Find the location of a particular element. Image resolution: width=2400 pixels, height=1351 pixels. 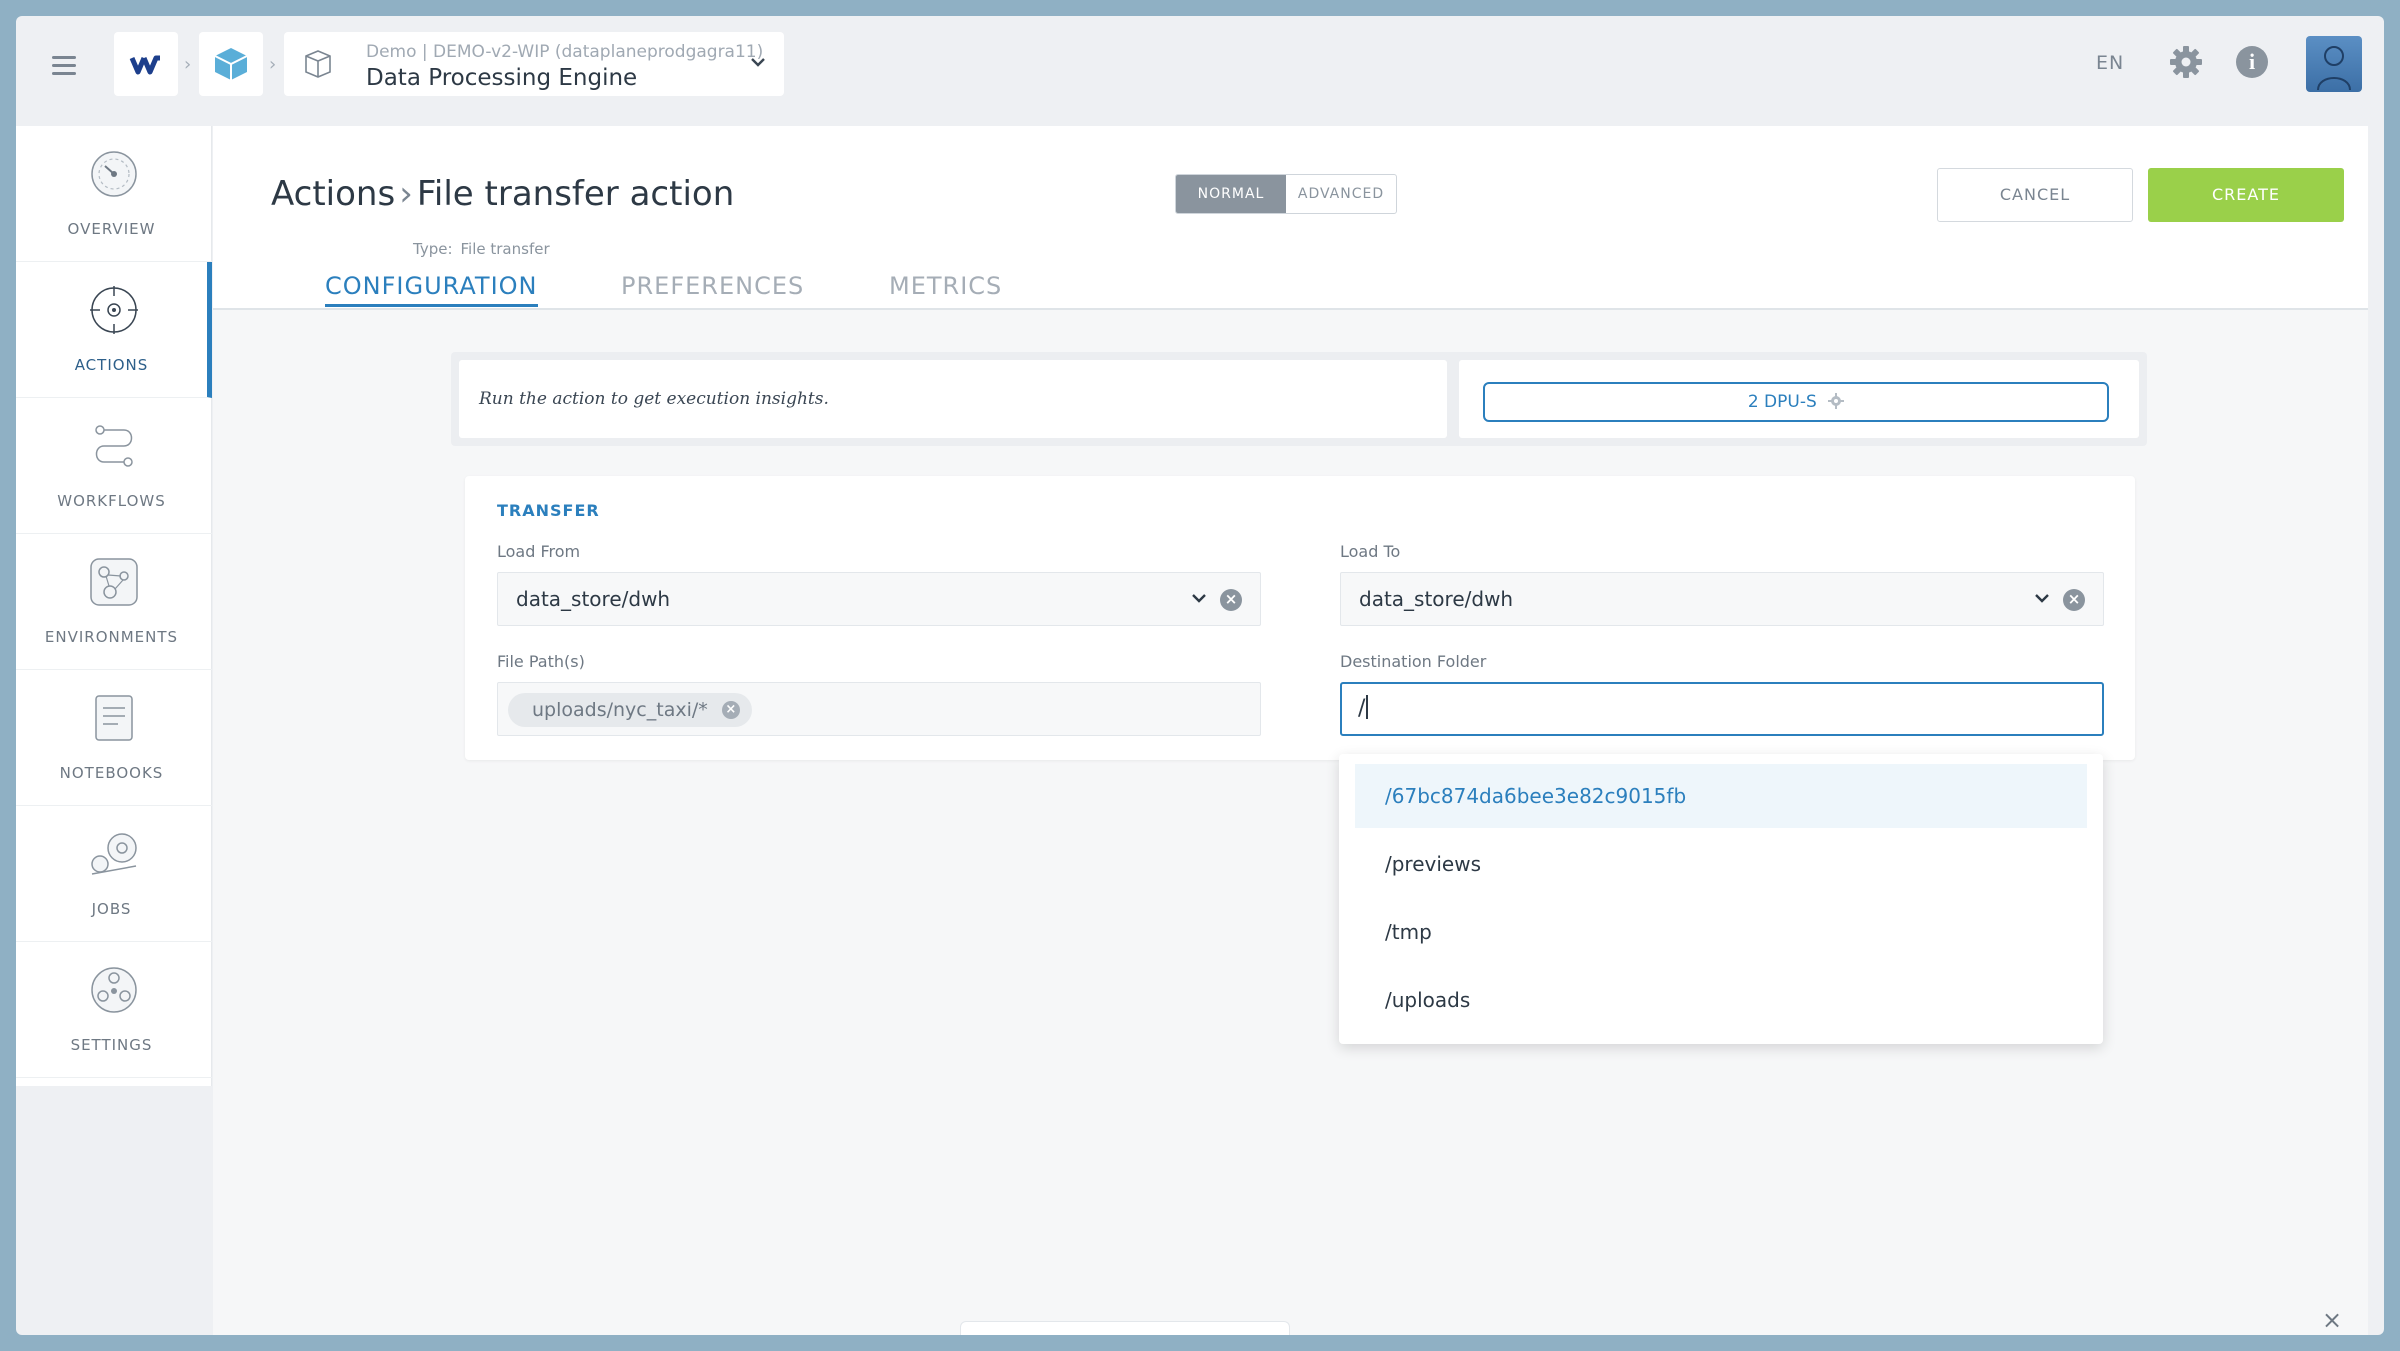

menu-icon is located at coordinates (64, 66).